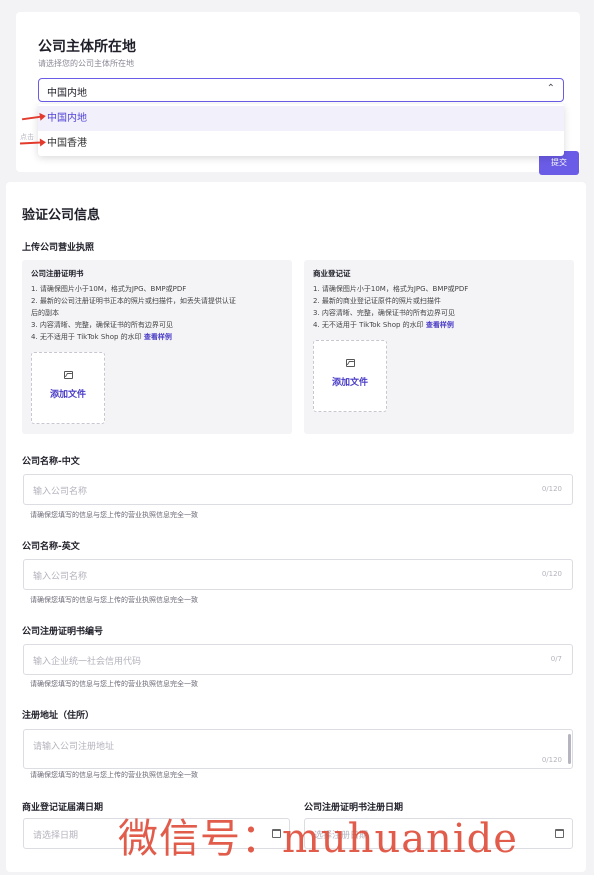 This screenshot has height=875, width=594. I want to click on region-selected-value: 中国内地, so click(67, 93).